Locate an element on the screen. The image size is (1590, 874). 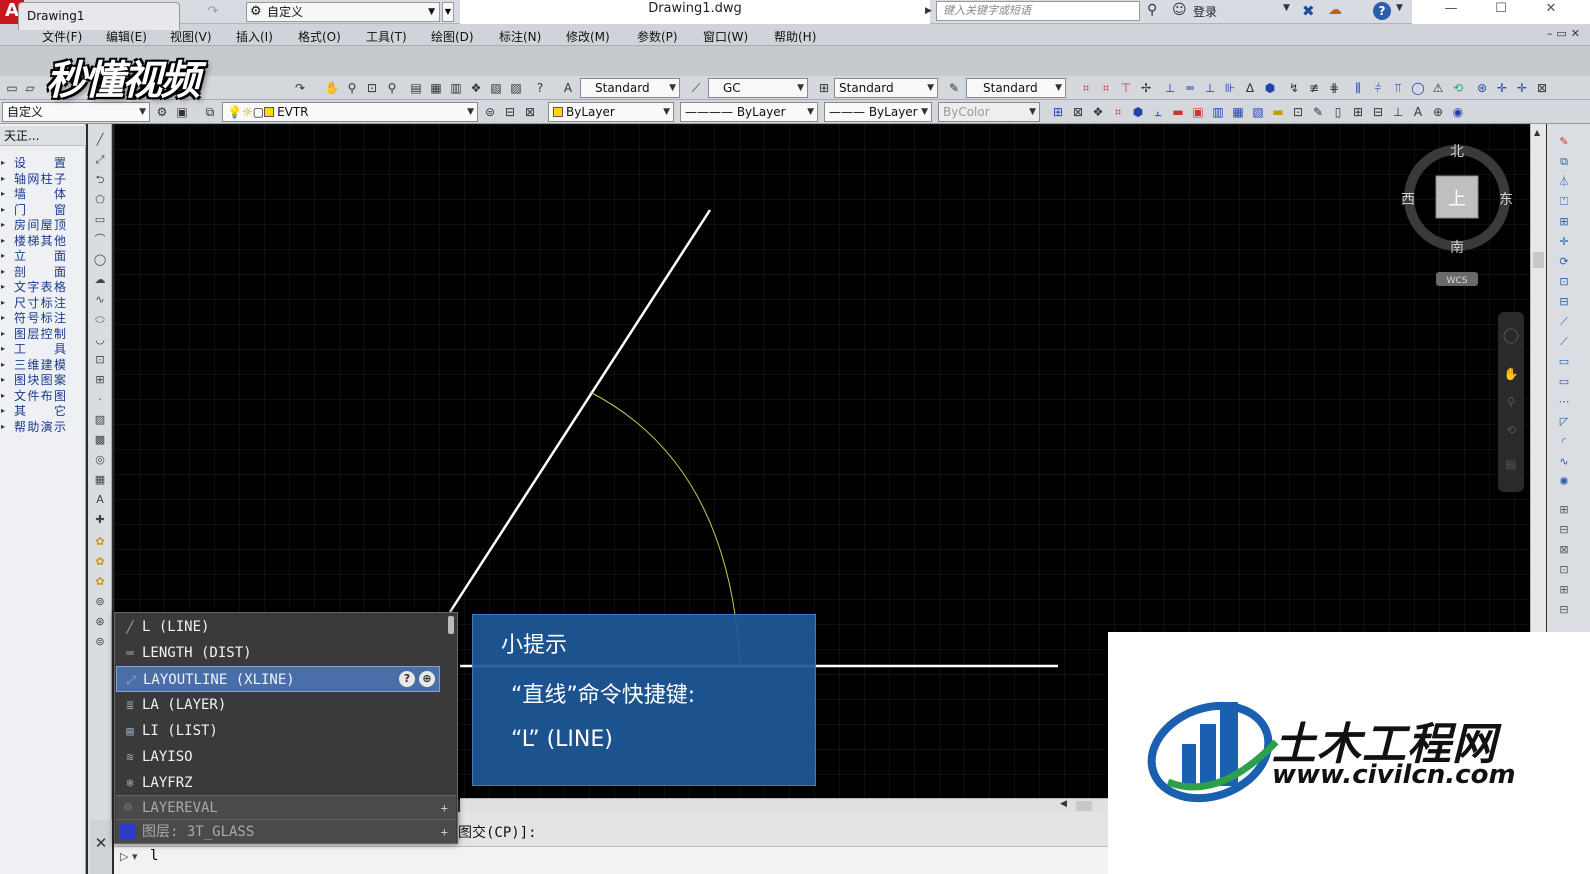
polygon-icon: ⬠ is located at coordinates (100, 200).